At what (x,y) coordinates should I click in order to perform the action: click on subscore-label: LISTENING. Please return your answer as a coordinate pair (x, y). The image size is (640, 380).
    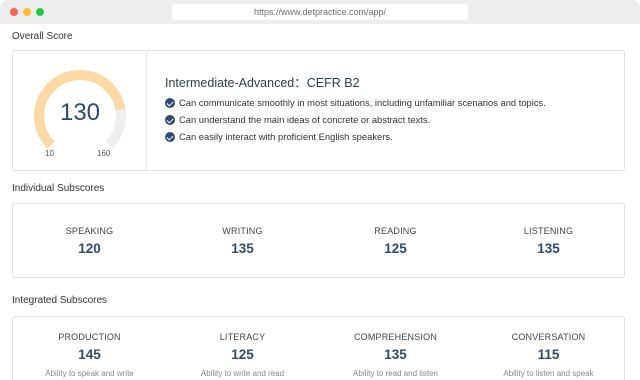
    Looking at the image, I should click on (548, 231).